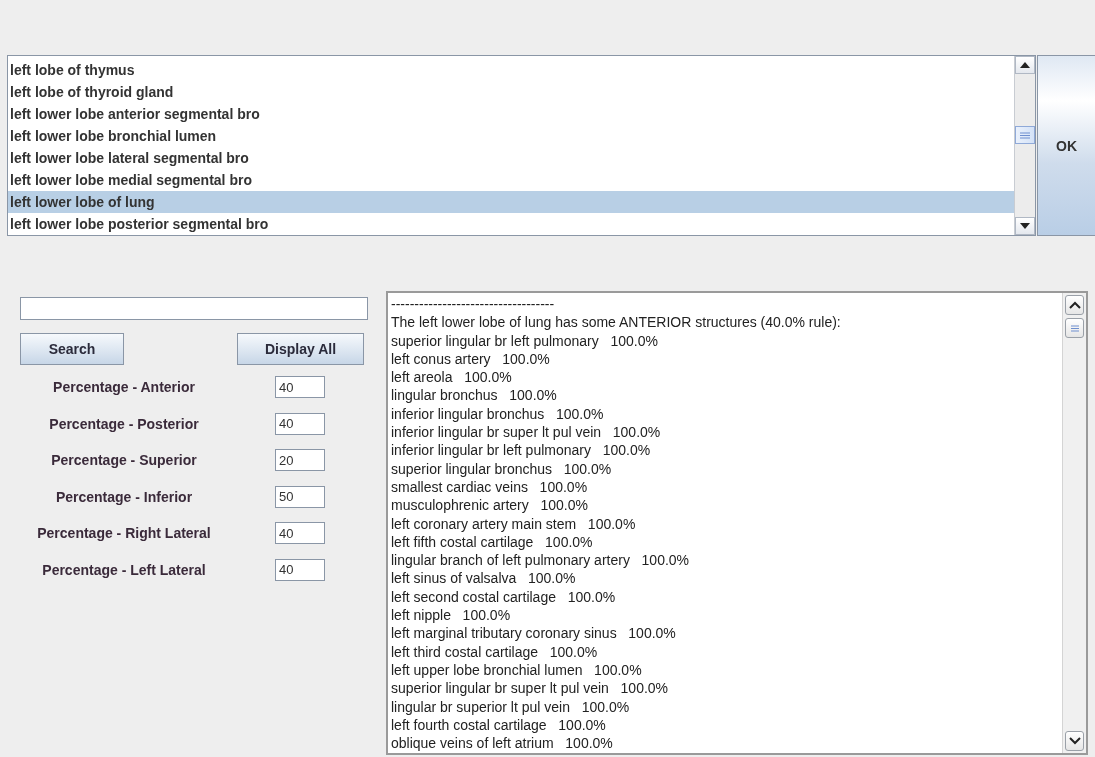  Describe the element at coordinates (473, 304) in the screenshot. I see `result-line: -----------------------------------` at that location.